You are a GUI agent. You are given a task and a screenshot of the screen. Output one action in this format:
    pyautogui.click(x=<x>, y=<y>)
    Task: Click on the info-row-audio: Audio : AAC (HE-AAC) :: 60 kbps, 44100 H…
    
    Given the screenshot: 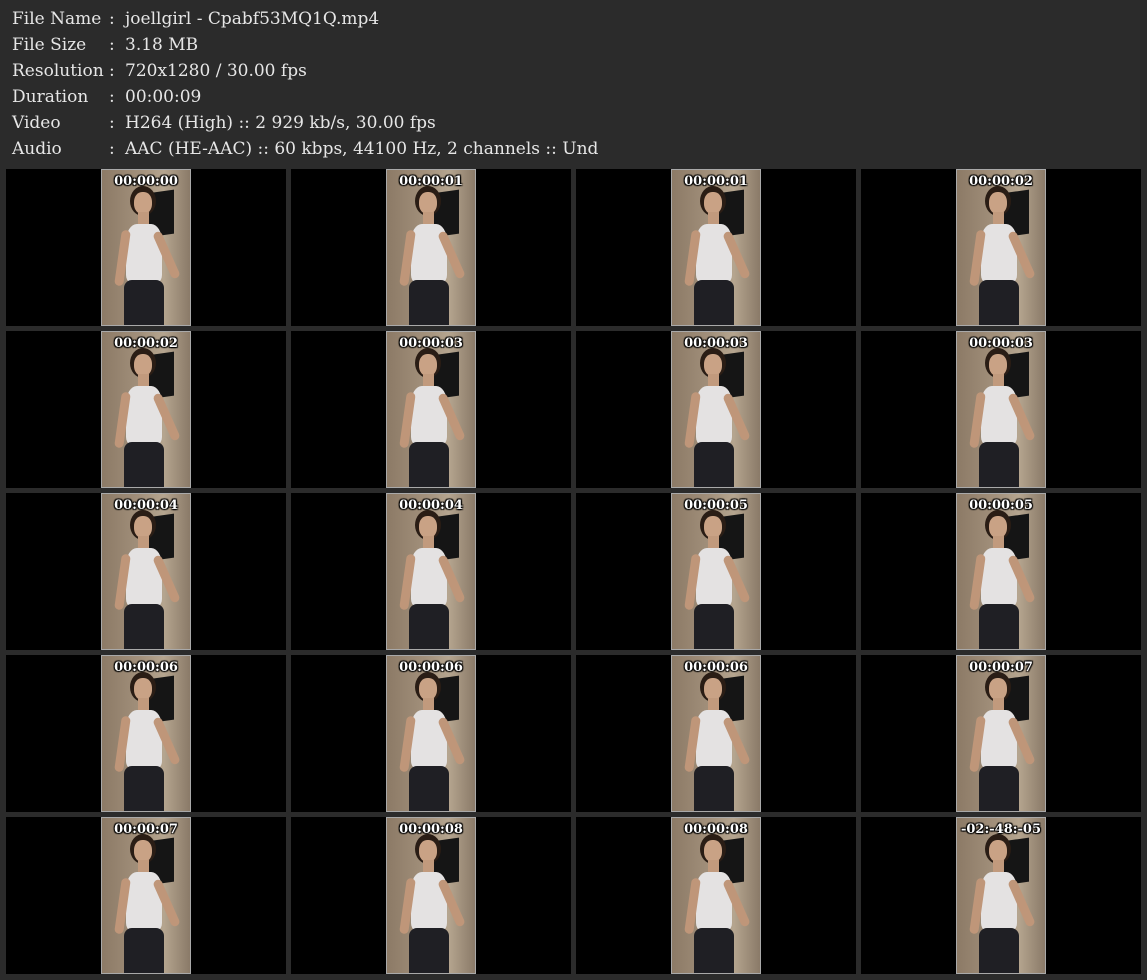 What is the action you would take?
    pyautogui.click(x=572, y=149)
    